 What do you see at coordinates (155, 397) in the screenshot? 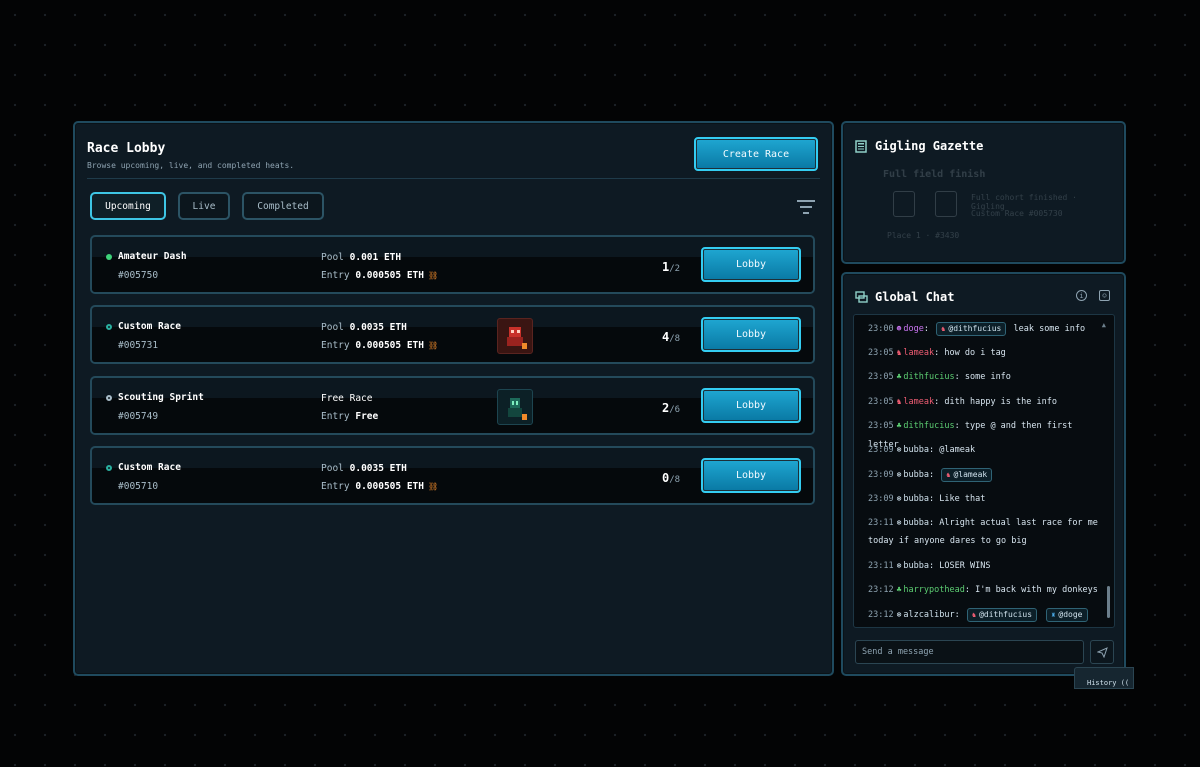
I see `race-name: Scouting Sprint` at bounding box center [155, 397].